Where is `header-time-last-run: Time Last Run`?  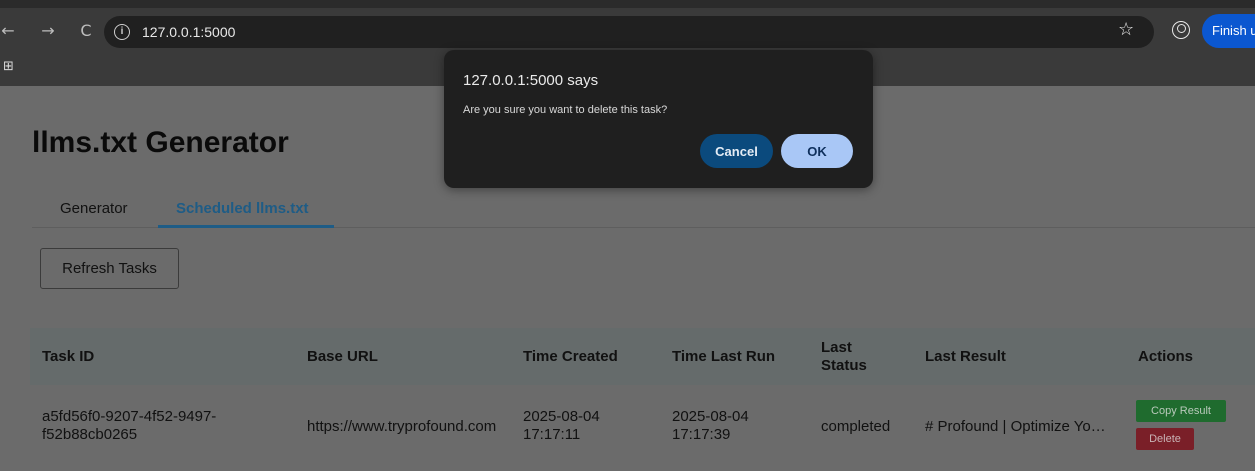
header-time-last-run: Time Last Run is located at coordinates (724, 356).